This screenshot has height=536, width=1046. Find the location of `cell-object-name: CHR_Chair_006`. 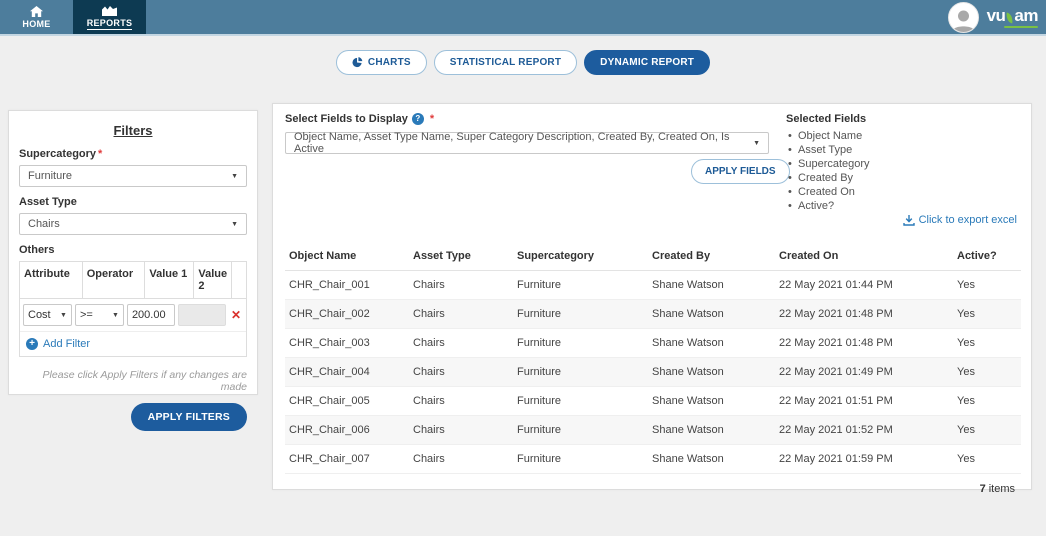

cell-object-name: CHR_Chair_006 is located at coordinates (329, 430).